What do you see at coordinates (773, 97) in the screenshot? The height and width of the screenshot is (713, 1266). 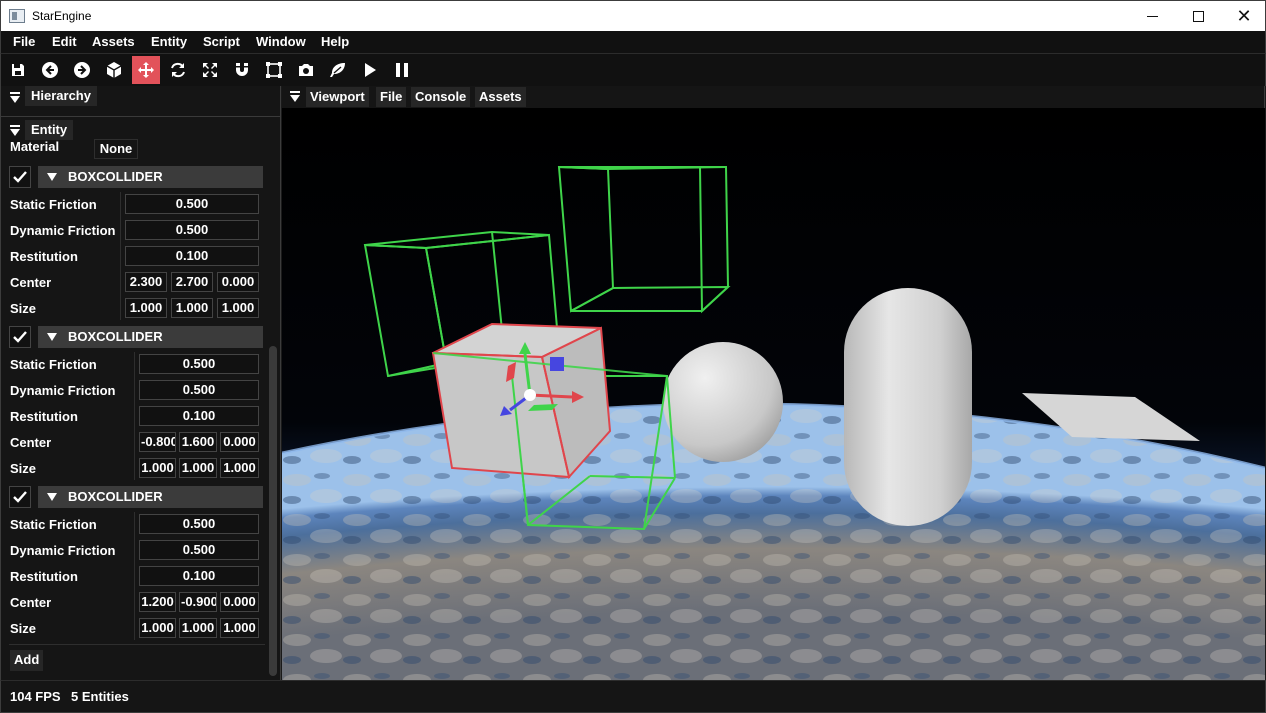 I see `viewport-tab-bar: Viewport File Console Assets` at bounding box center [773, 97].